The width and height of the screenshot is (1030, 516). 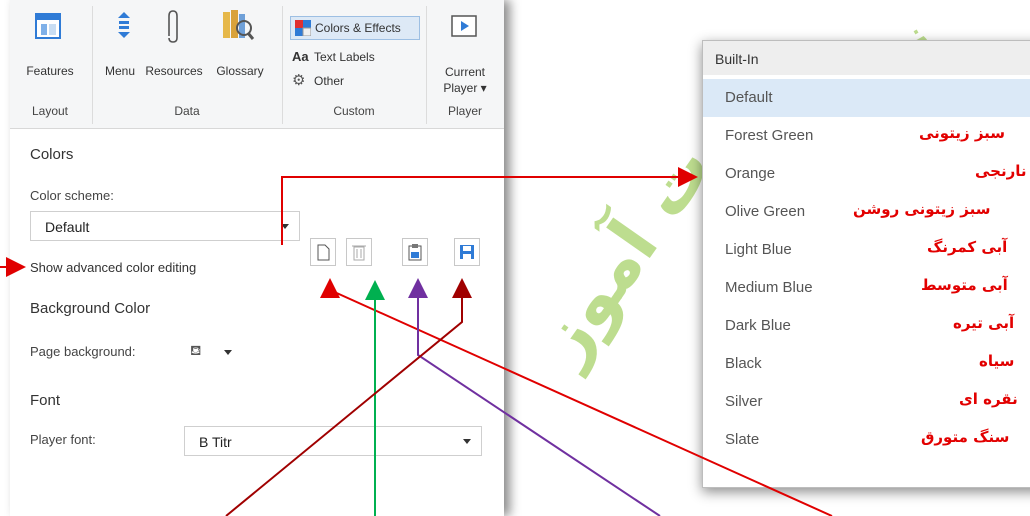 I want to click on arrow-dropdown-to-list, so click(x=489, y=206).